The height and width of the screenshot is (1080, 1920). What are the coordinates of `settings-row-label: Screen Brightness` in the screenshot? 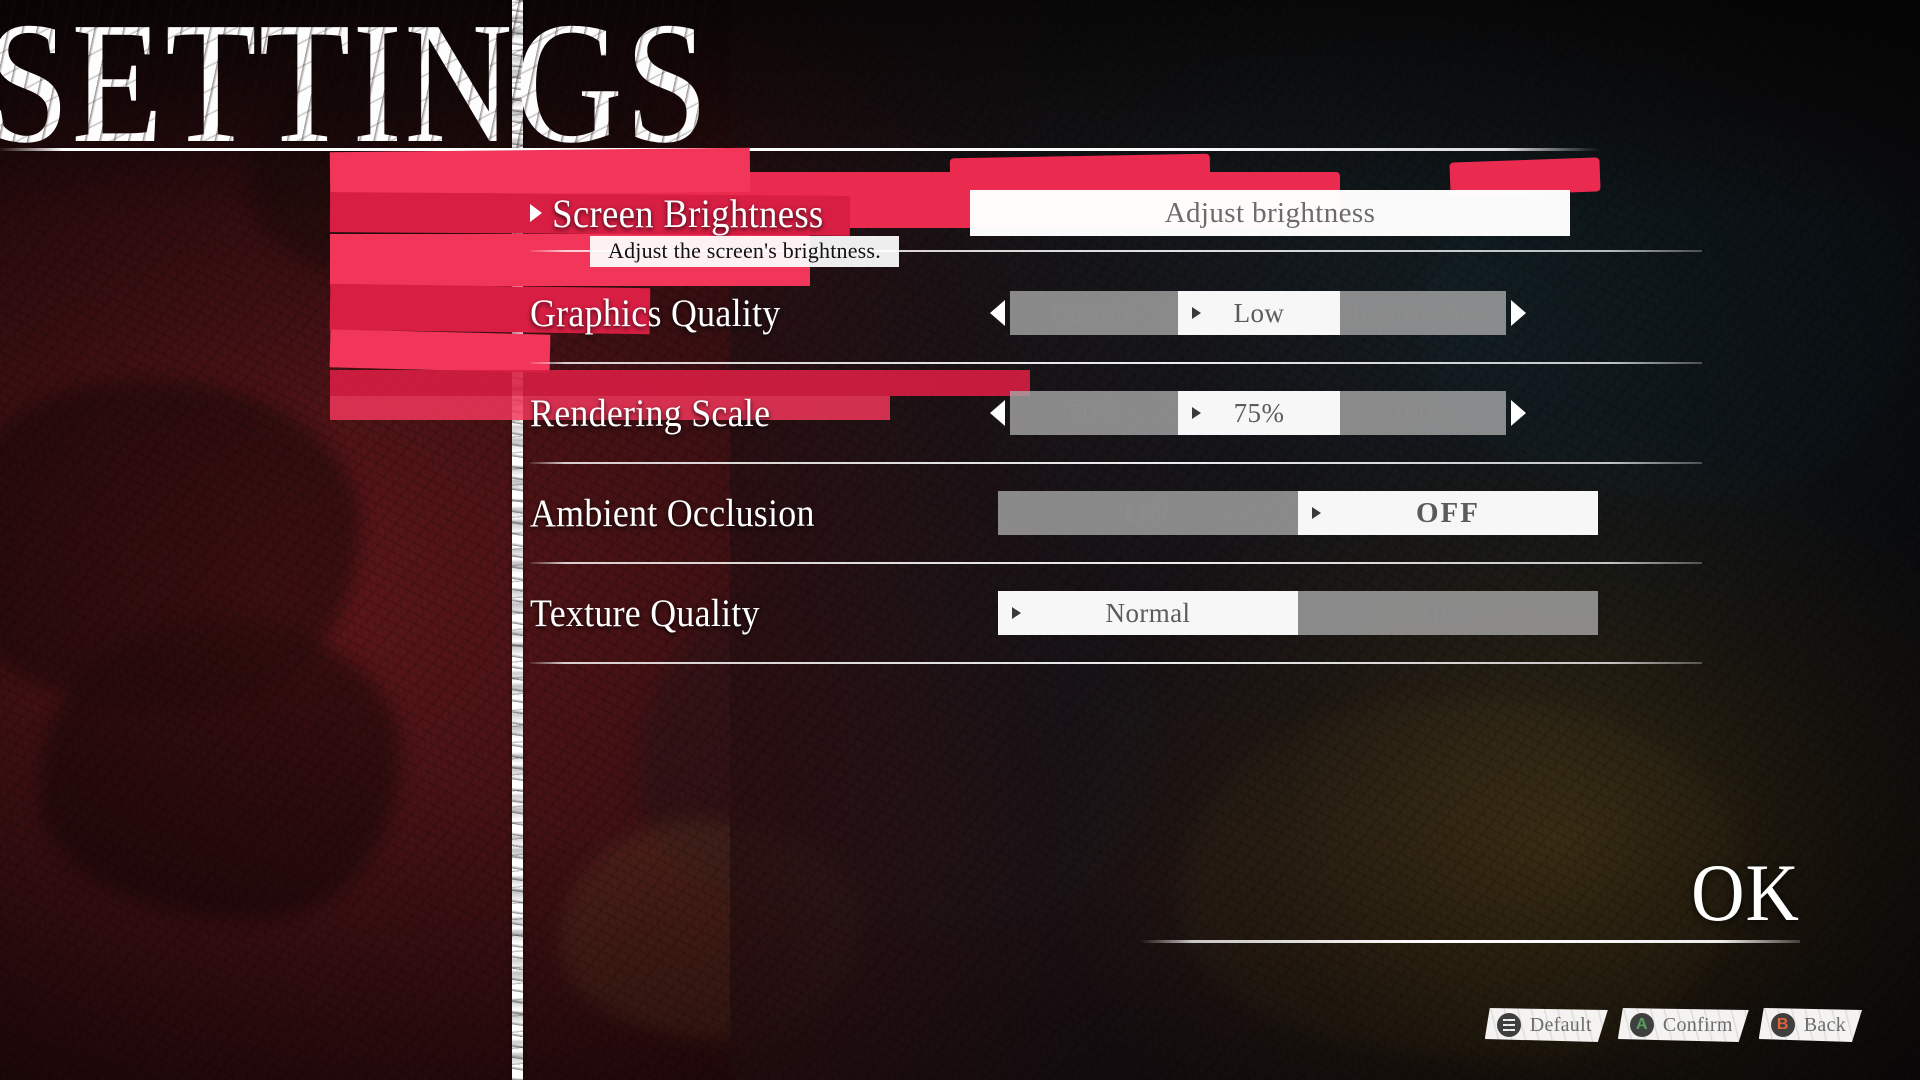 It's located at (677, 213).